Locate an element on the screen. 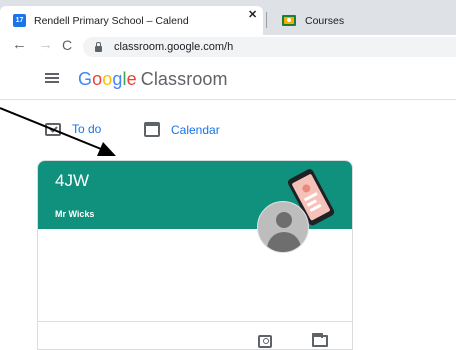 The width and height of the screenshot is (456, 350). teacher-name: Mr Wicks is located at coordinates (75, 214).